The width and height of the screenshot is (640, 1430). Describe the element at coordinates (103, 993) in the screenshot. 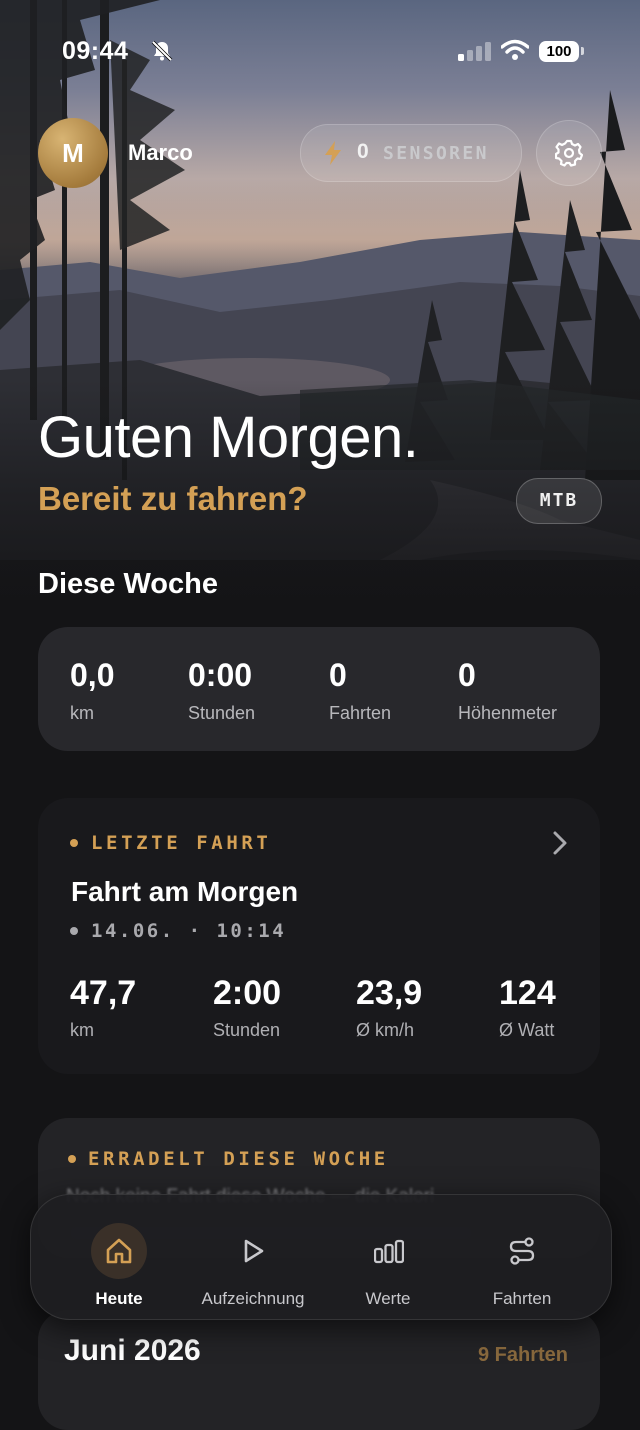

I see `stat-value: 47,7` at that location.